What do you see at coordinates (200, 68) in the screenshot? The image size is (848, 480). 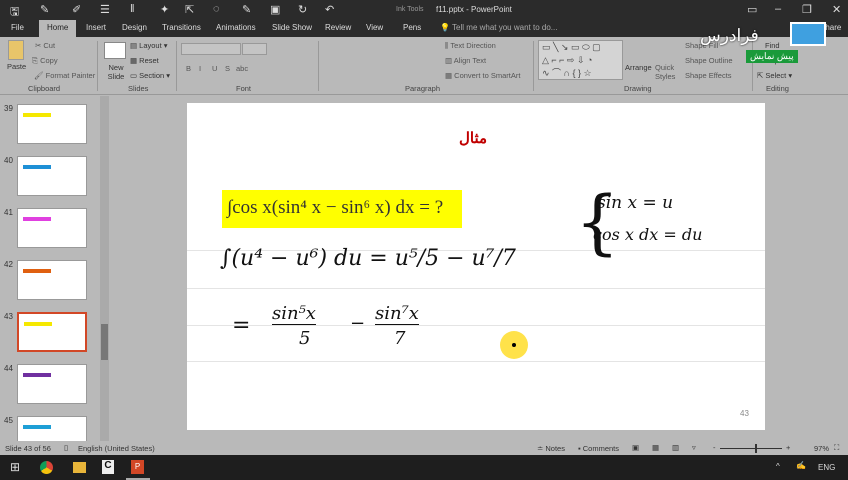 I see `italic-button: I` at bounding box center [200, 68].